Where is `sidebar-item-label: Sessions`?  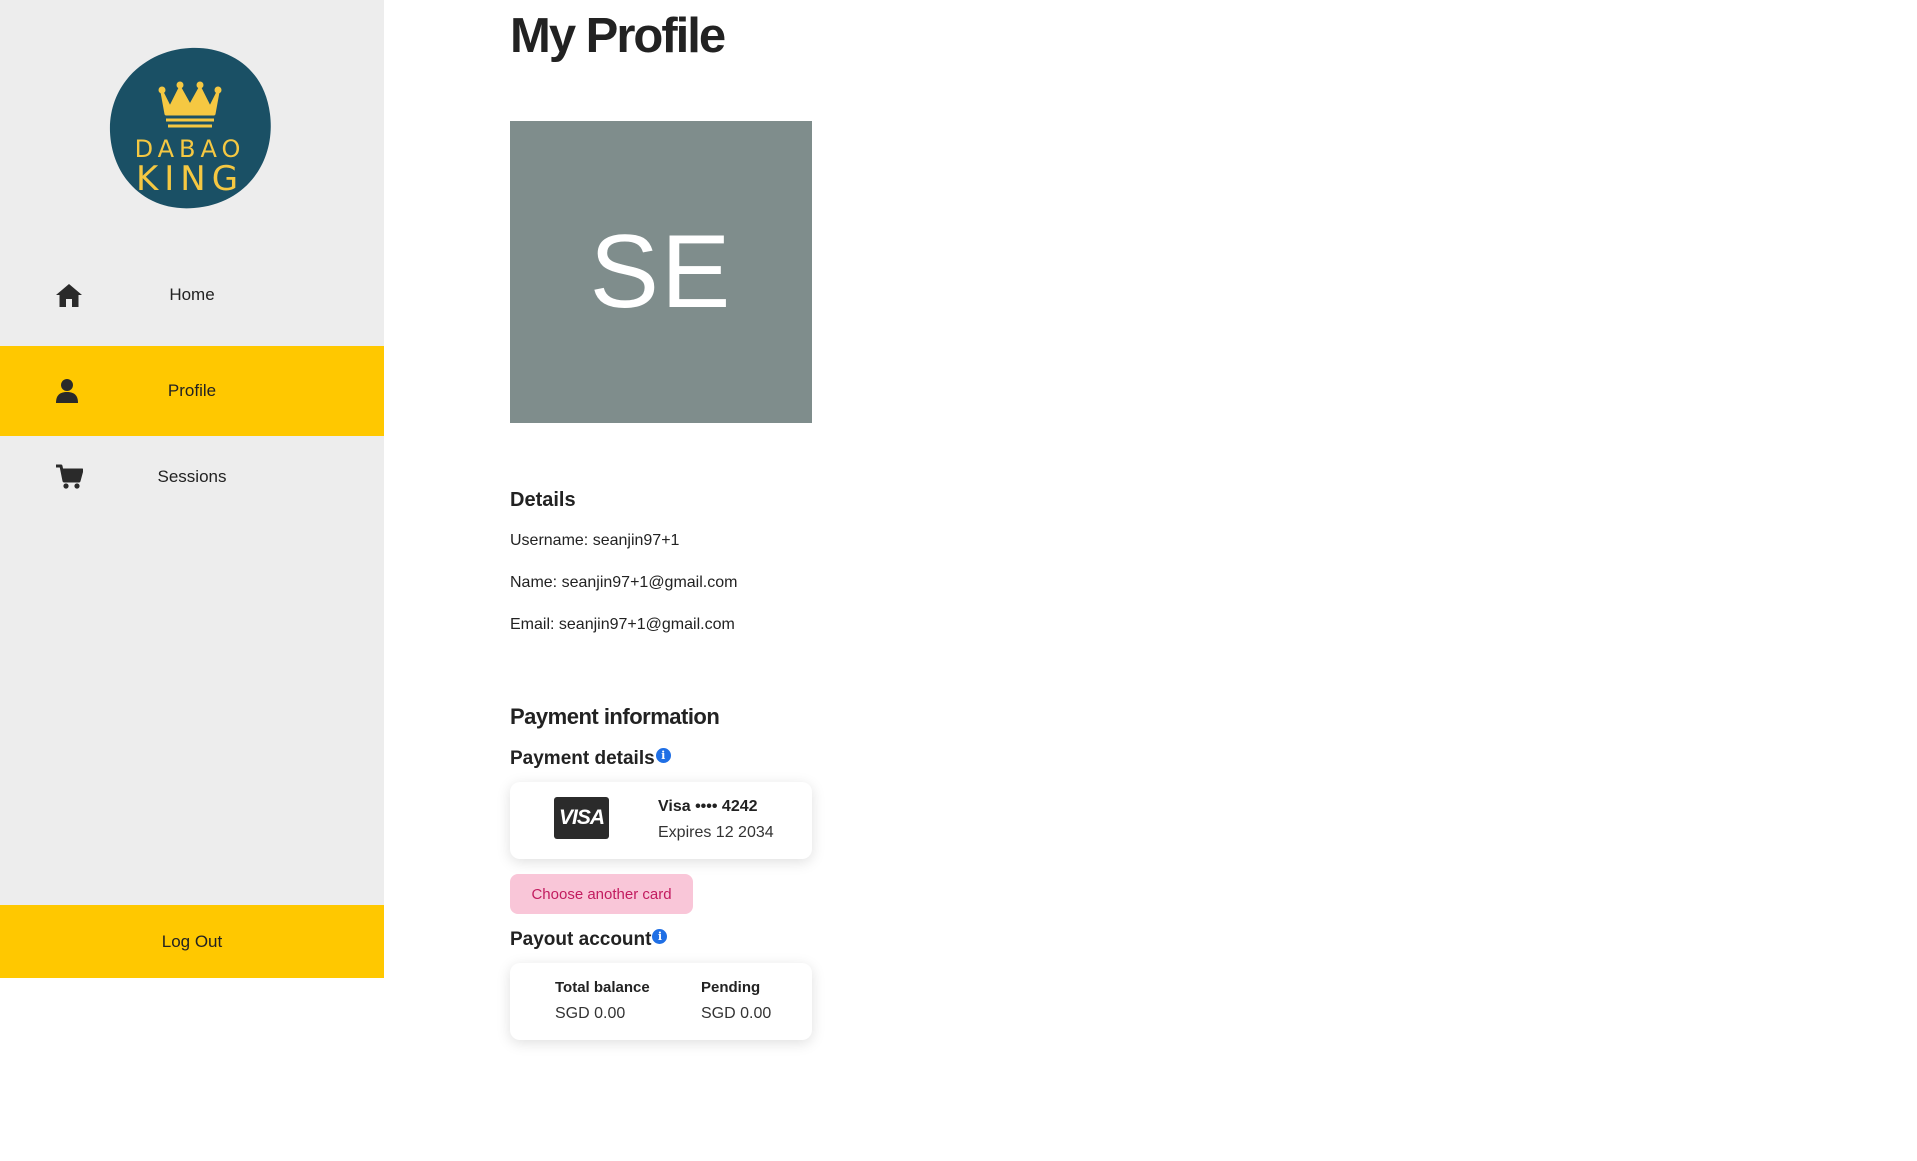
sidebar-item-label: Sessions is located at coordinates (192, 476).